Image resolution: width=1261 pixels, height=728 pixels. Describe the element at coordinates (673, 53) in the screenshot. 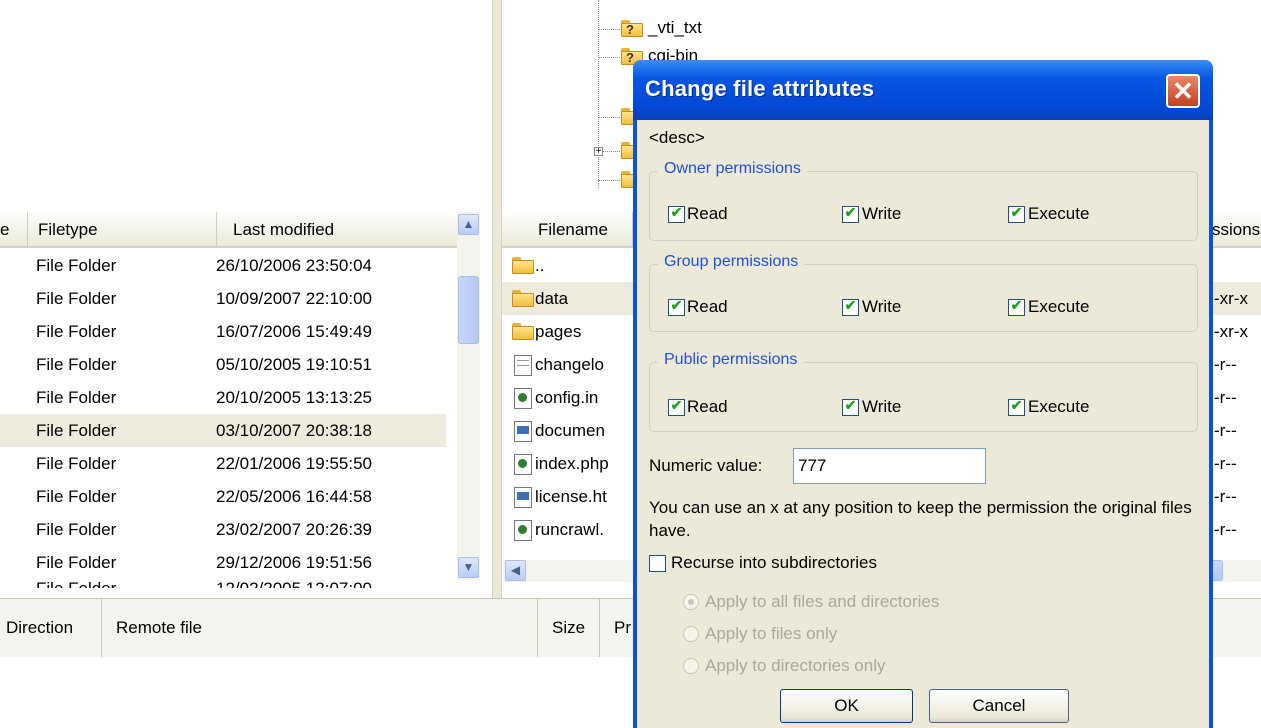

I see `tree-item: cgi-bin` at that location.